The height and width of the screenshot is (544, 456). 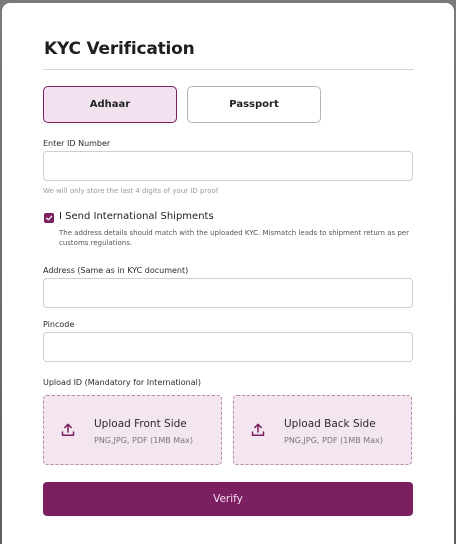 What do you see at coordinates (116, 270) in the screenshot?
I see `address-label: Address (Same as in KYC document)` at bounding box center [116, 270].